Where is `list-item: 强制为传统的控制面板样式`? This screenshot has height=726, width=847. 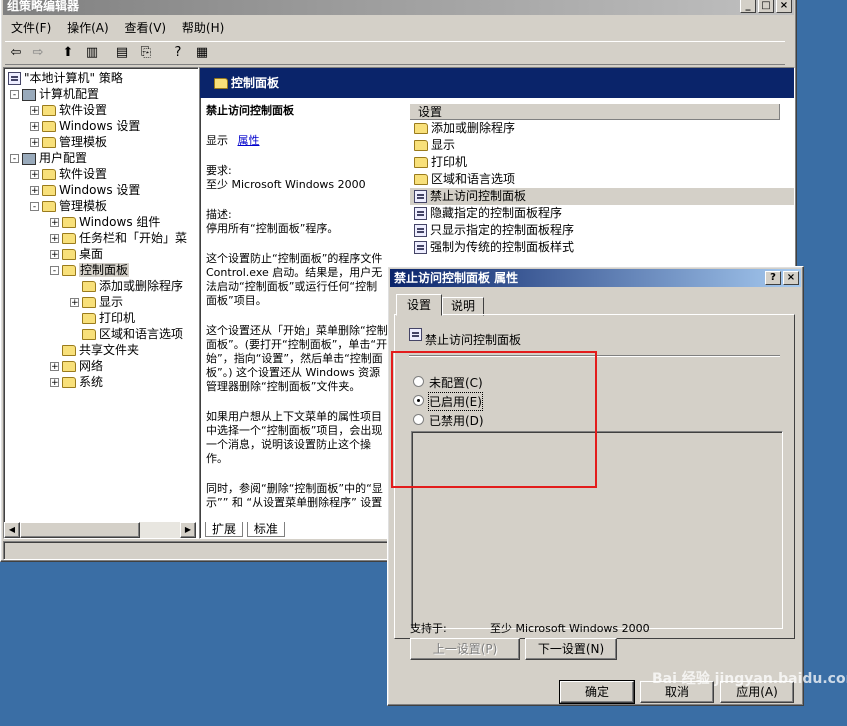 list-item: 强制为传统的控制面板样式 is located at coordinates (602, 247).